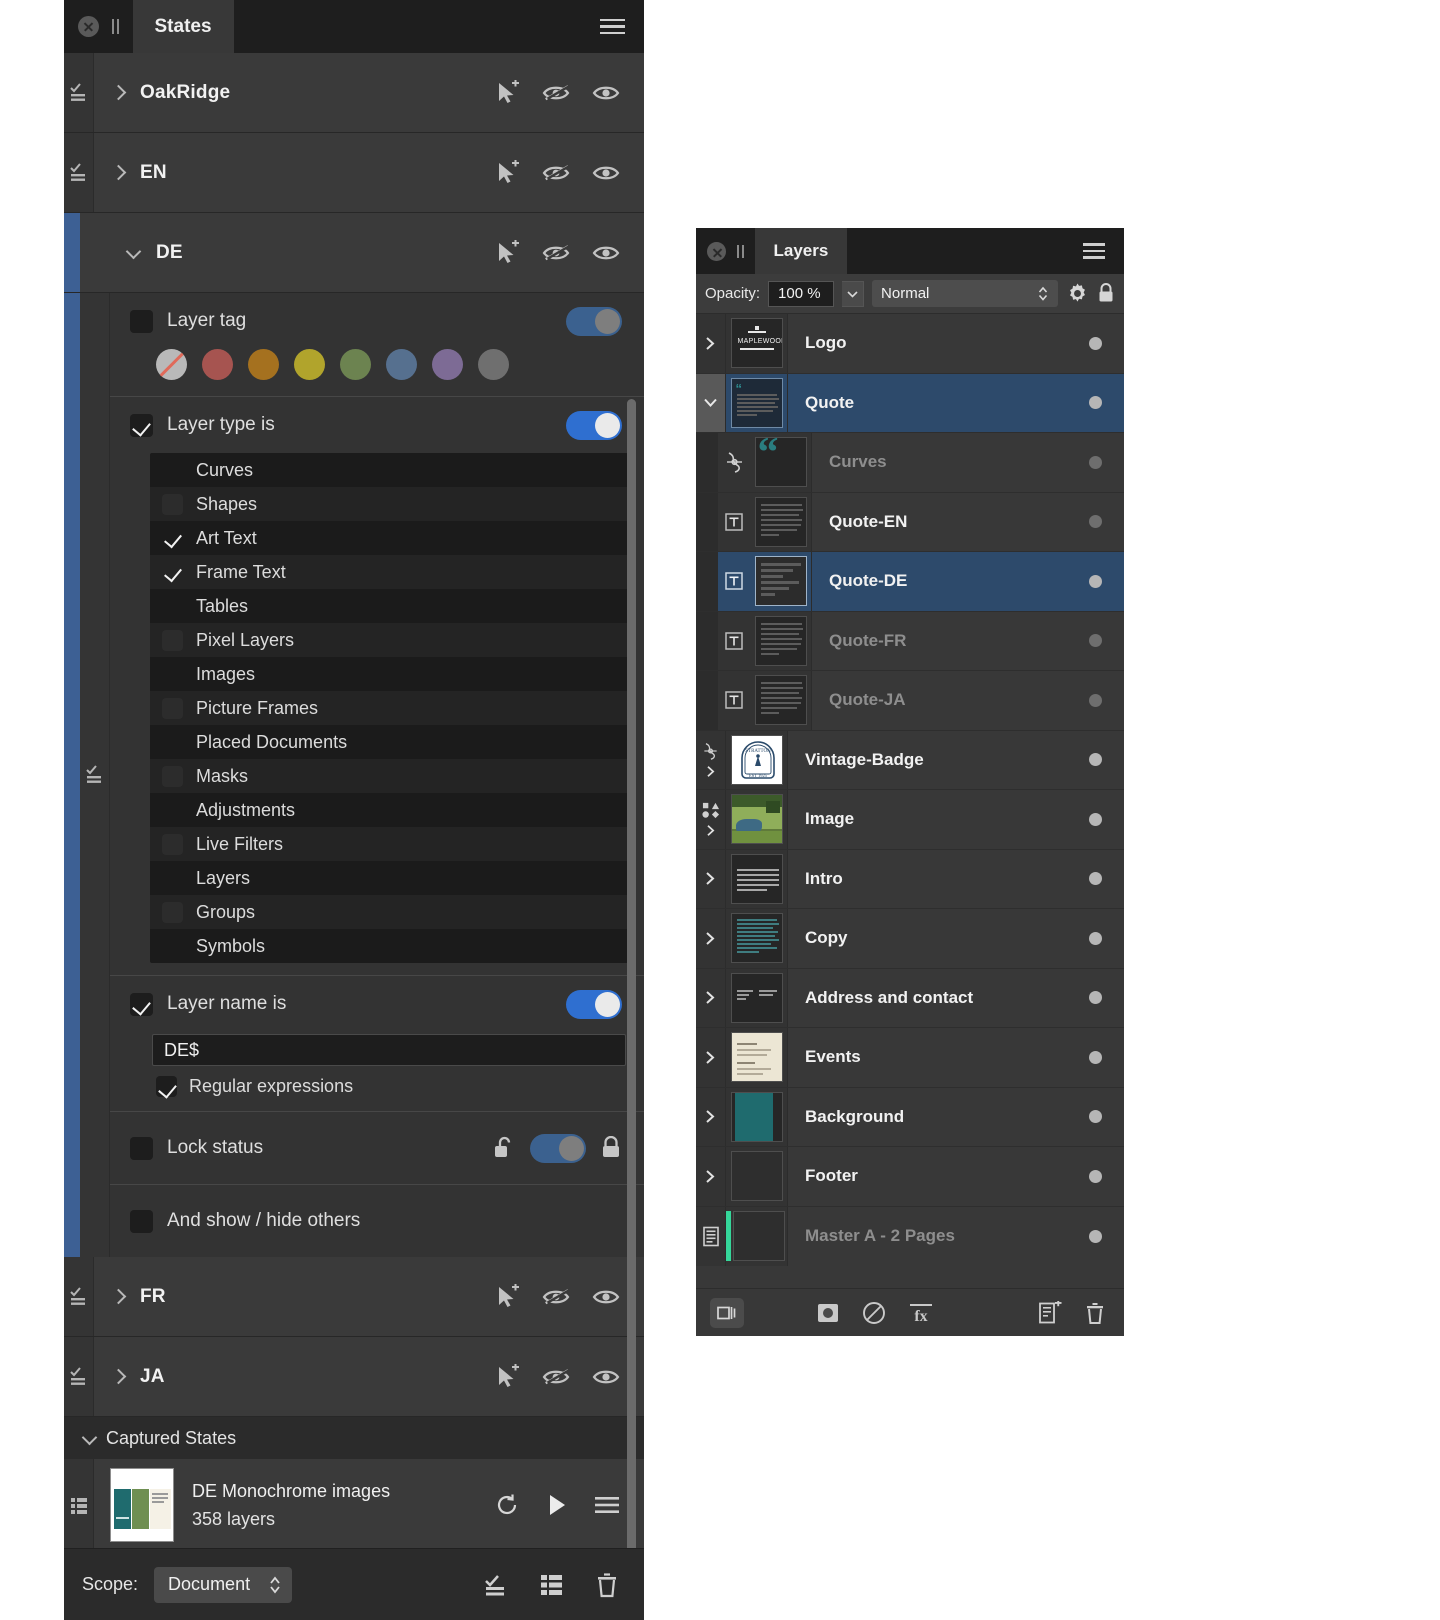 The width and height of the screenshot is (1440, 1620). I want to click on layer-type-item-pixel-layers: Pixel Layers, so click(389, 640).